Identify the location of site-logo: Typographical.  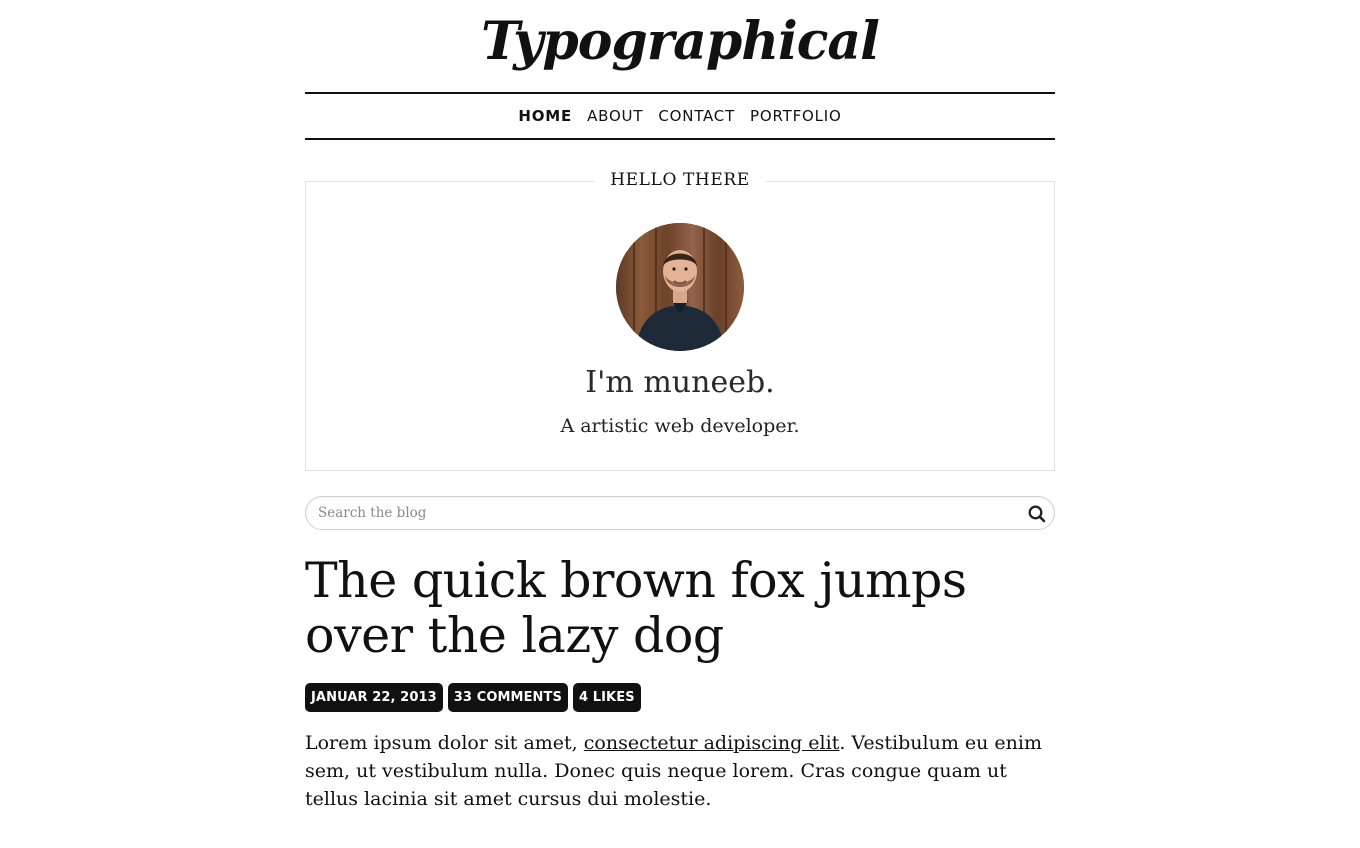
(680, 45).